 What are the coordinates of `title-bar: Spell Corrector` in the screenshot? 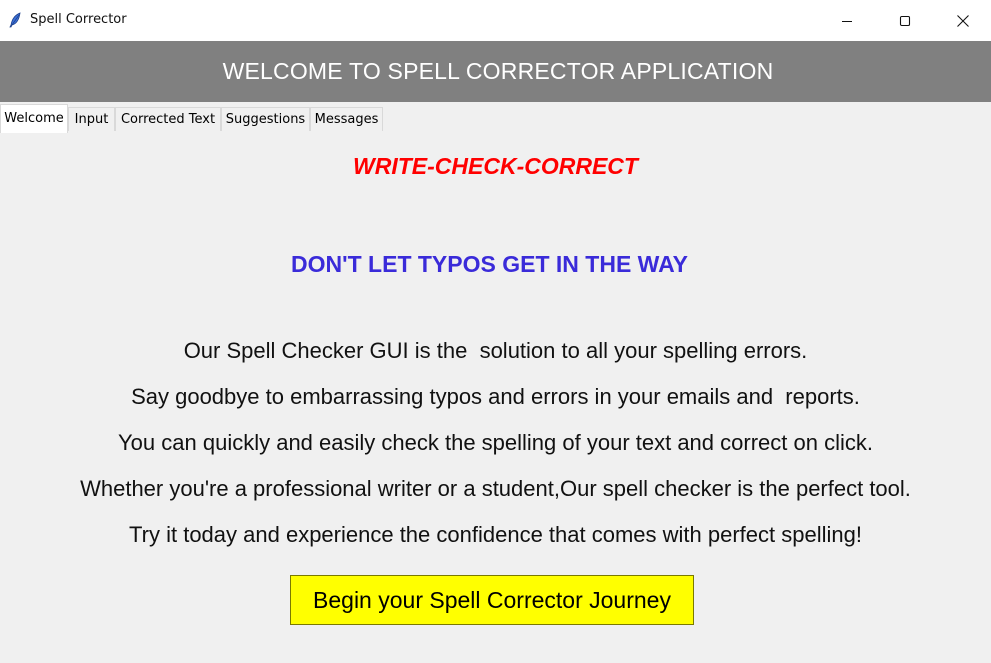 It's located at (495, 21).